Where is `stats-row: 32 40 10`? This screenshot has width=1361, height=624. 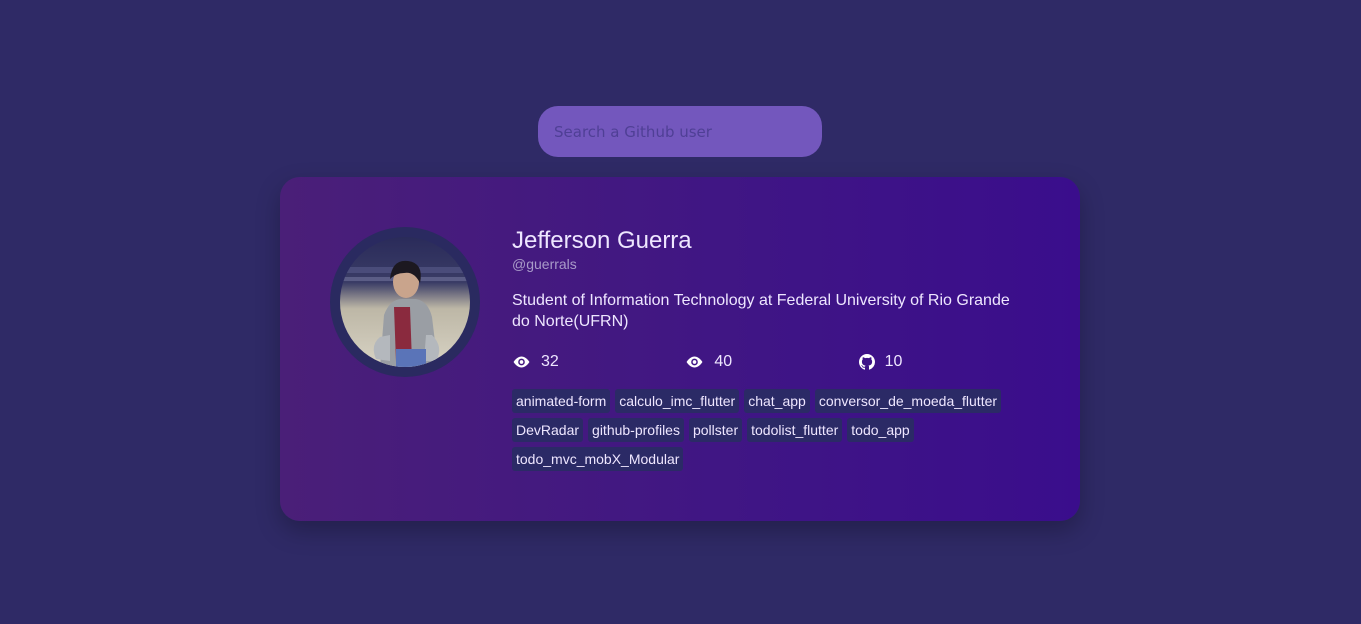 stats-row: 32 40 10 is located at coordinates (772, 362).